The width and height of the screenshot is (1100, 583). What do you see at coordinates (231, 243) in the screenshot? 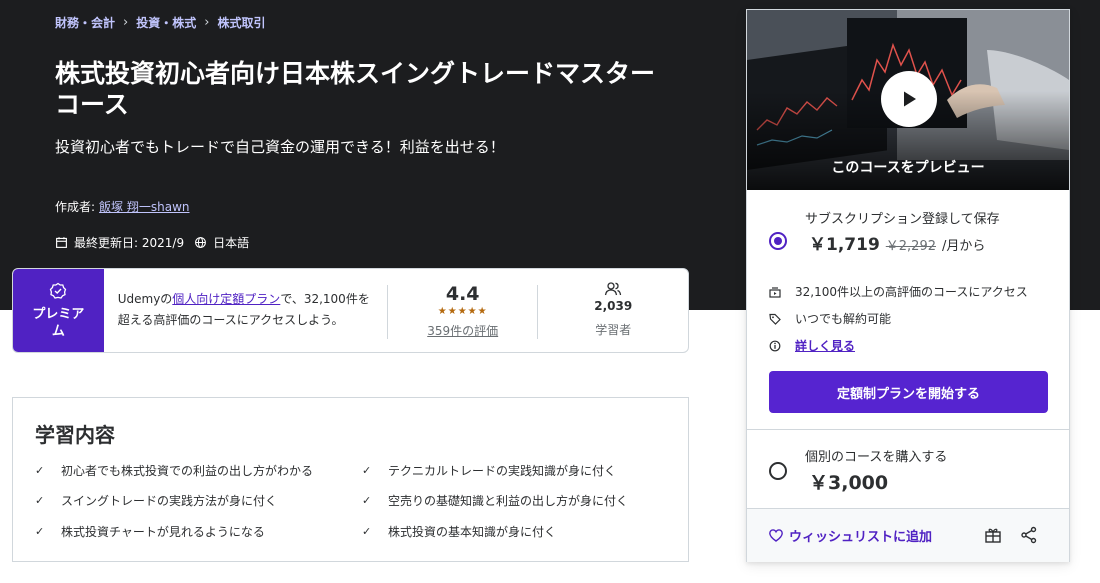
I see `course-language: 日本語` at bounding box center [231, 243].